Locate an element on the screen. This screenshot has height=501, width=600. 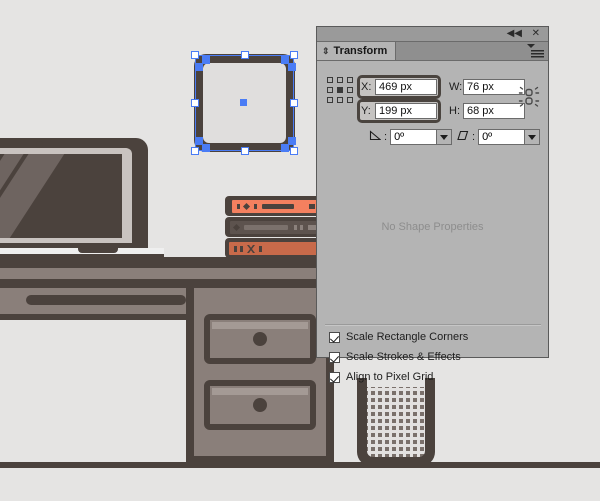
checkbox-scale-strokes-effects is located at coordinates (334, 357).